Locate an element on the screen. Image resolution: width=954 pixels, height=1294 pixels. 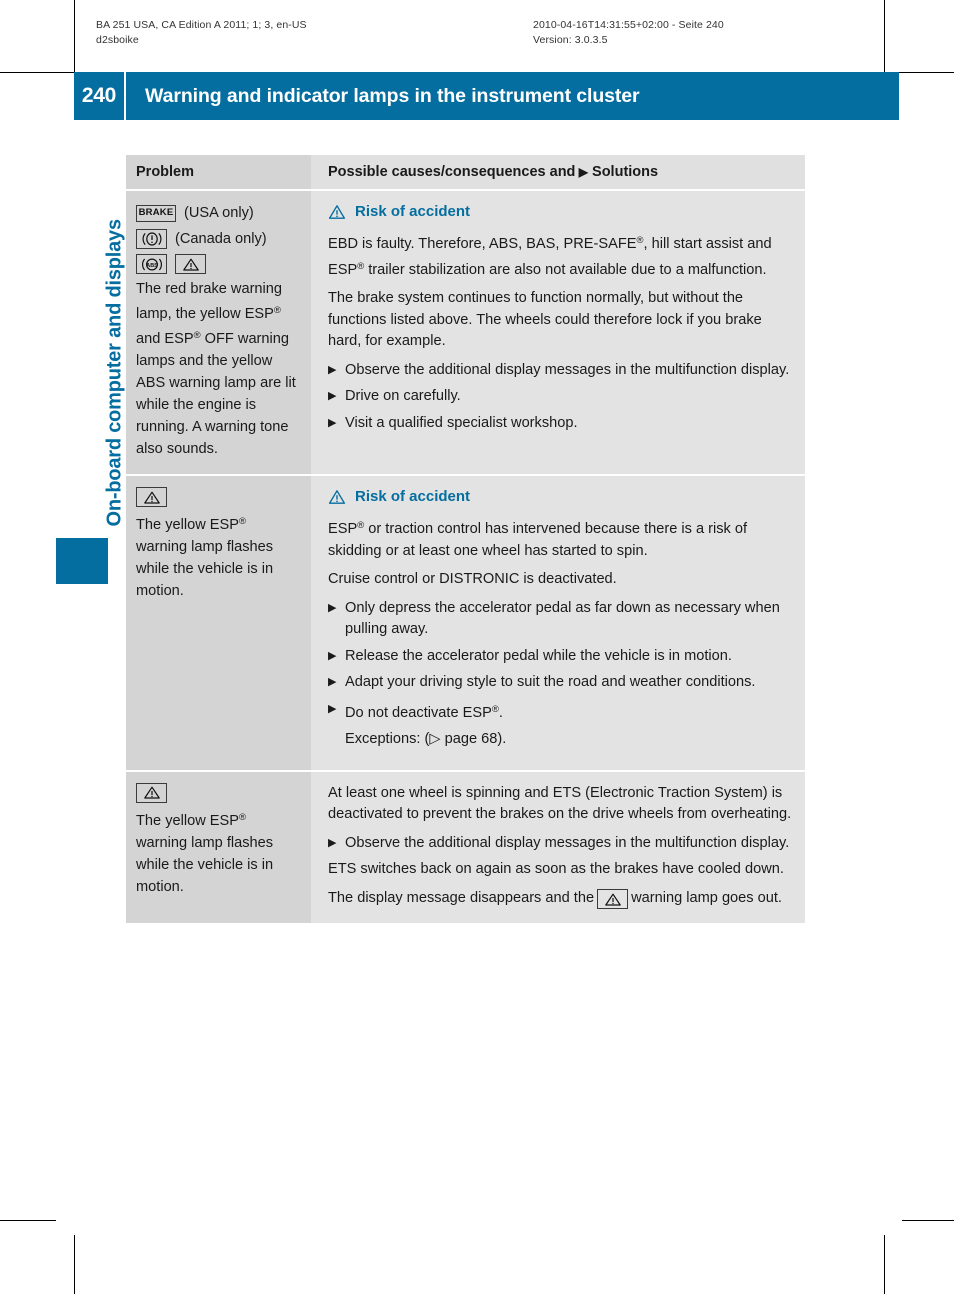
crop-mark-top-left-horizontal is located at coordinates (37, 72).